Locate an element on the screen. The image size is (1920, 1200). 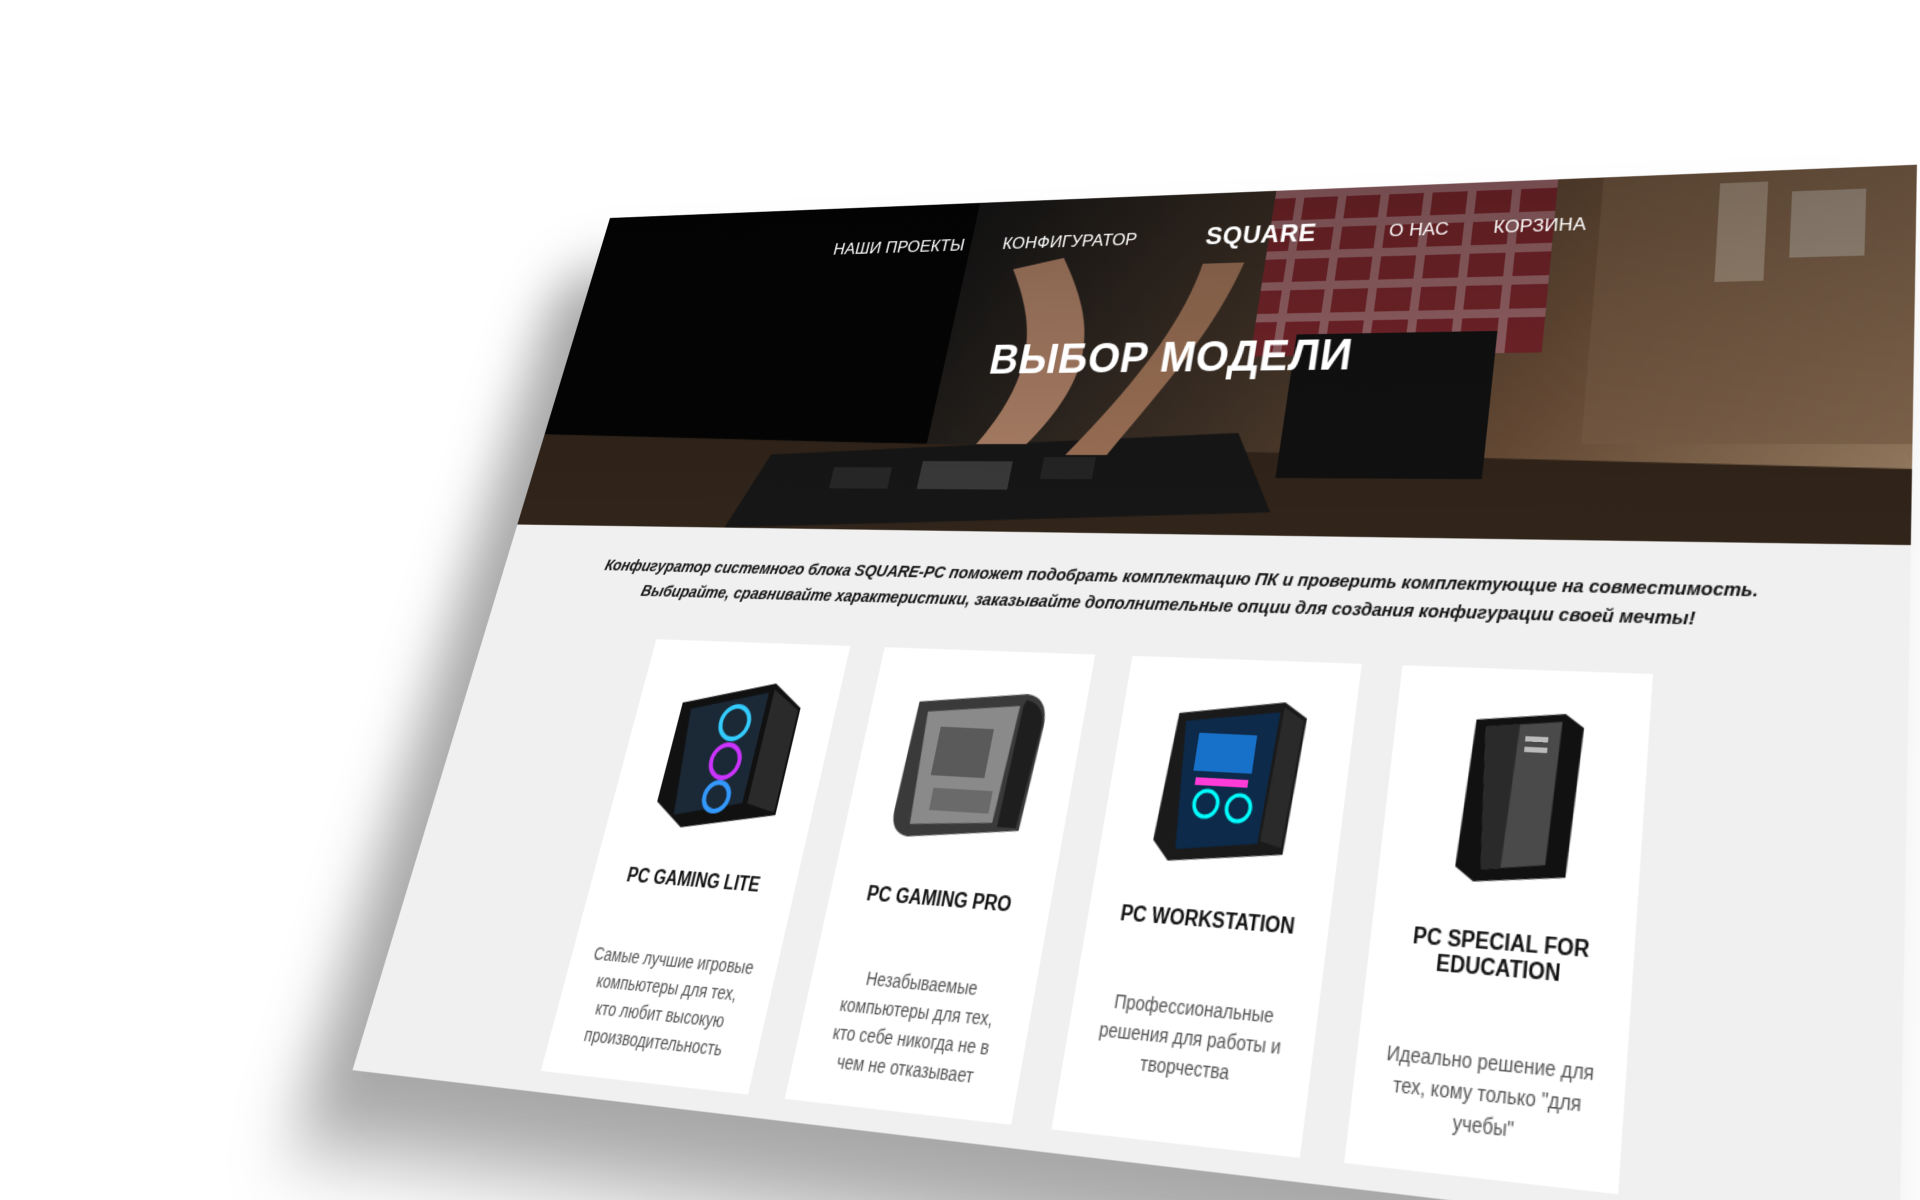
nav-link-projects: НАШИ ПРОЕКТЫ is located at coordinates (898, 248).